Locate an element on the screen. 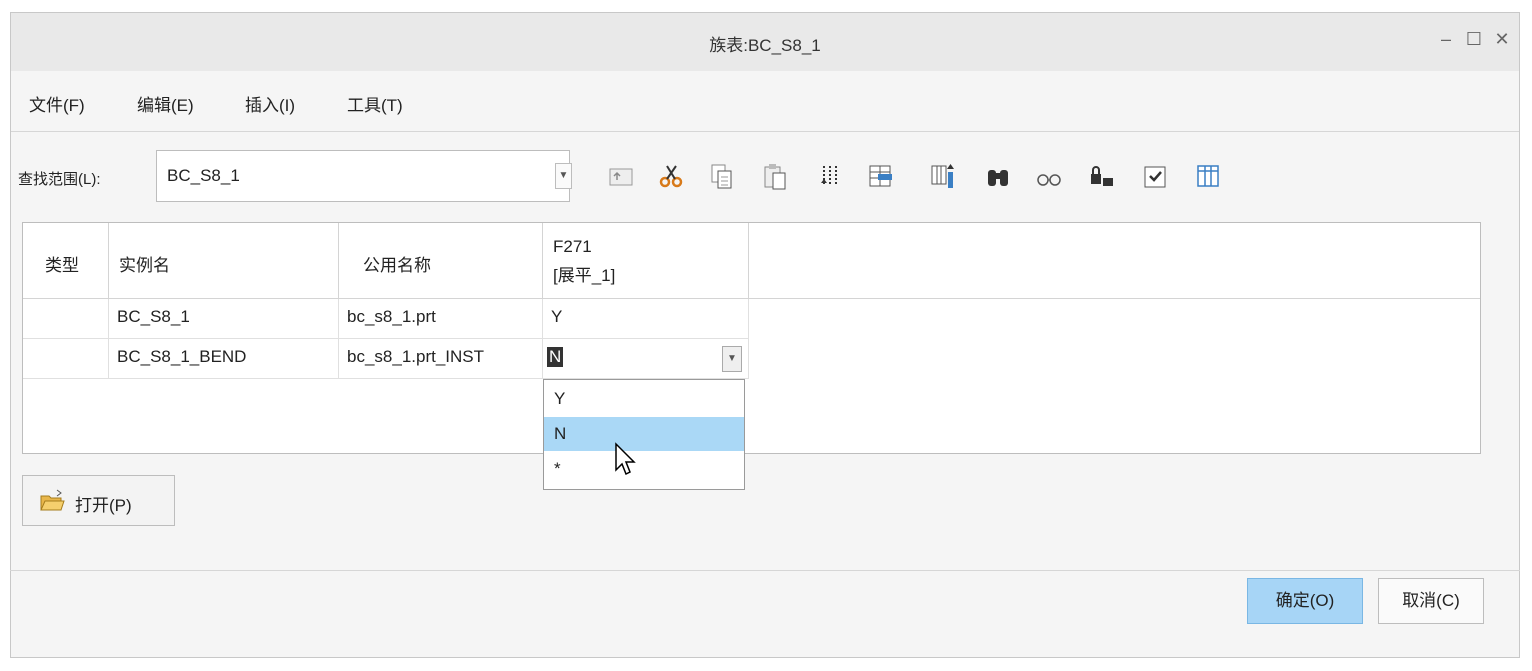 Image resolution: width=1532 pixels, height=671 pixels. dropdown-option-y: Y is located at coordinates (644, 399).